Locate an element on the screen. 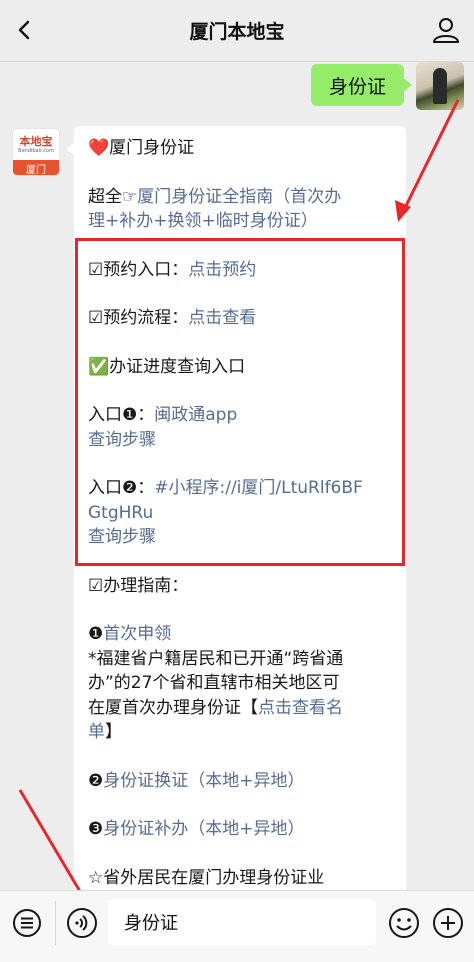 The image size is (474, 962). first-apply: ❶首次申领 is located at coordinates (130, 634).